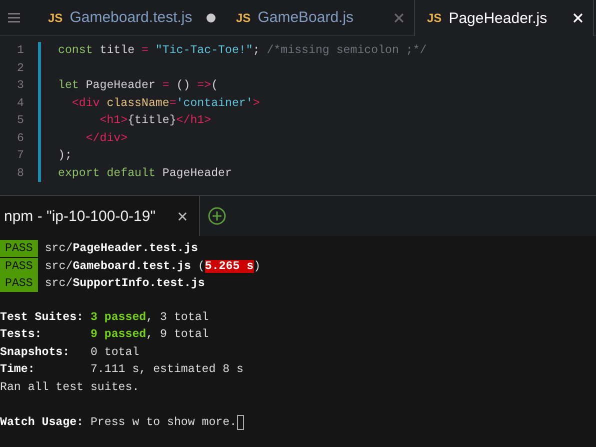 This screenshot has height=447, width=596. What do you see at coordinates (20, 155) in the screenshot?
I see `line-number: 7` at bounding box center [20, 155].